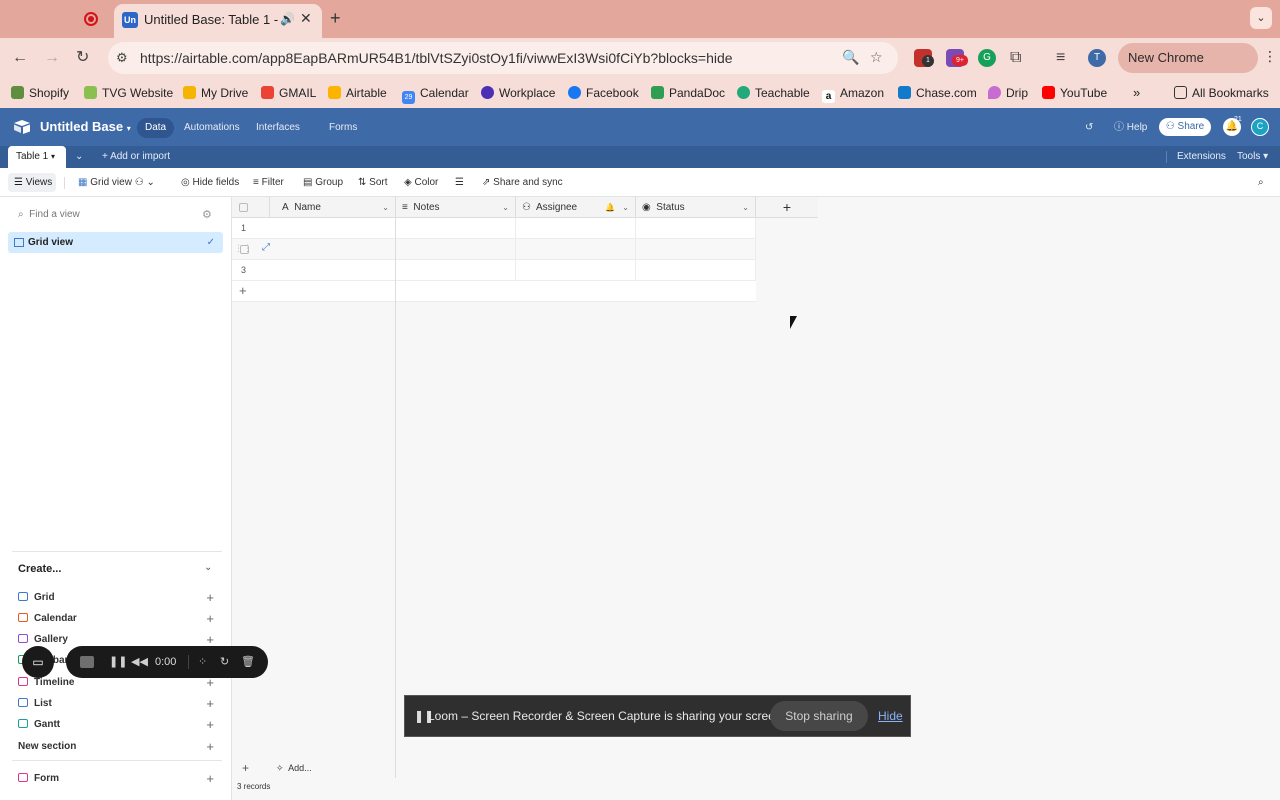 This screenshot has height=800, width=1280. What do you see at coordinates (1270, 56) in the screenshot?
I see `chrome-menu-icon: ⋮` at bounding box center [1270, 56].